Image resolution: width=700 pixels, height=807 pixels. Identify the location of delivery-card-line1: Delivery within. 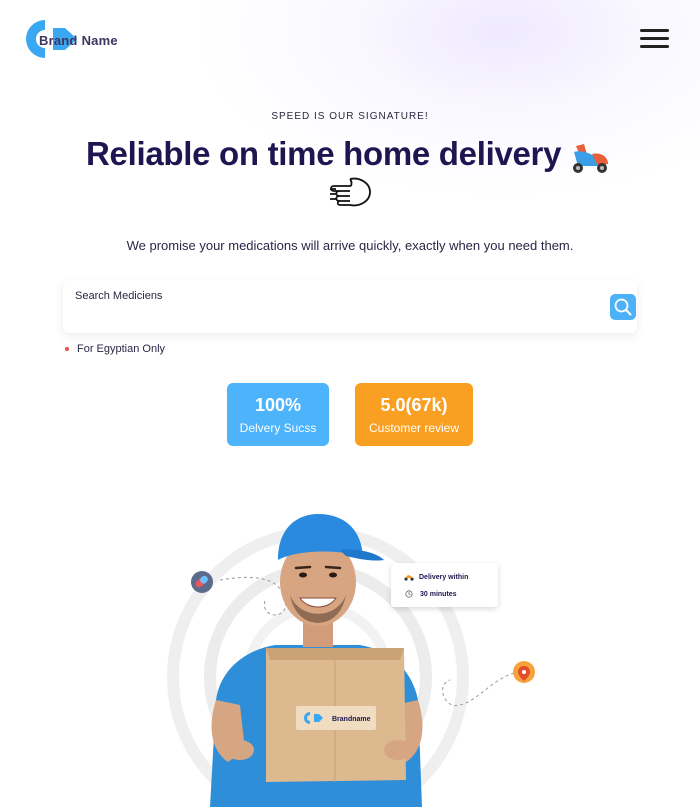
(444, 577).